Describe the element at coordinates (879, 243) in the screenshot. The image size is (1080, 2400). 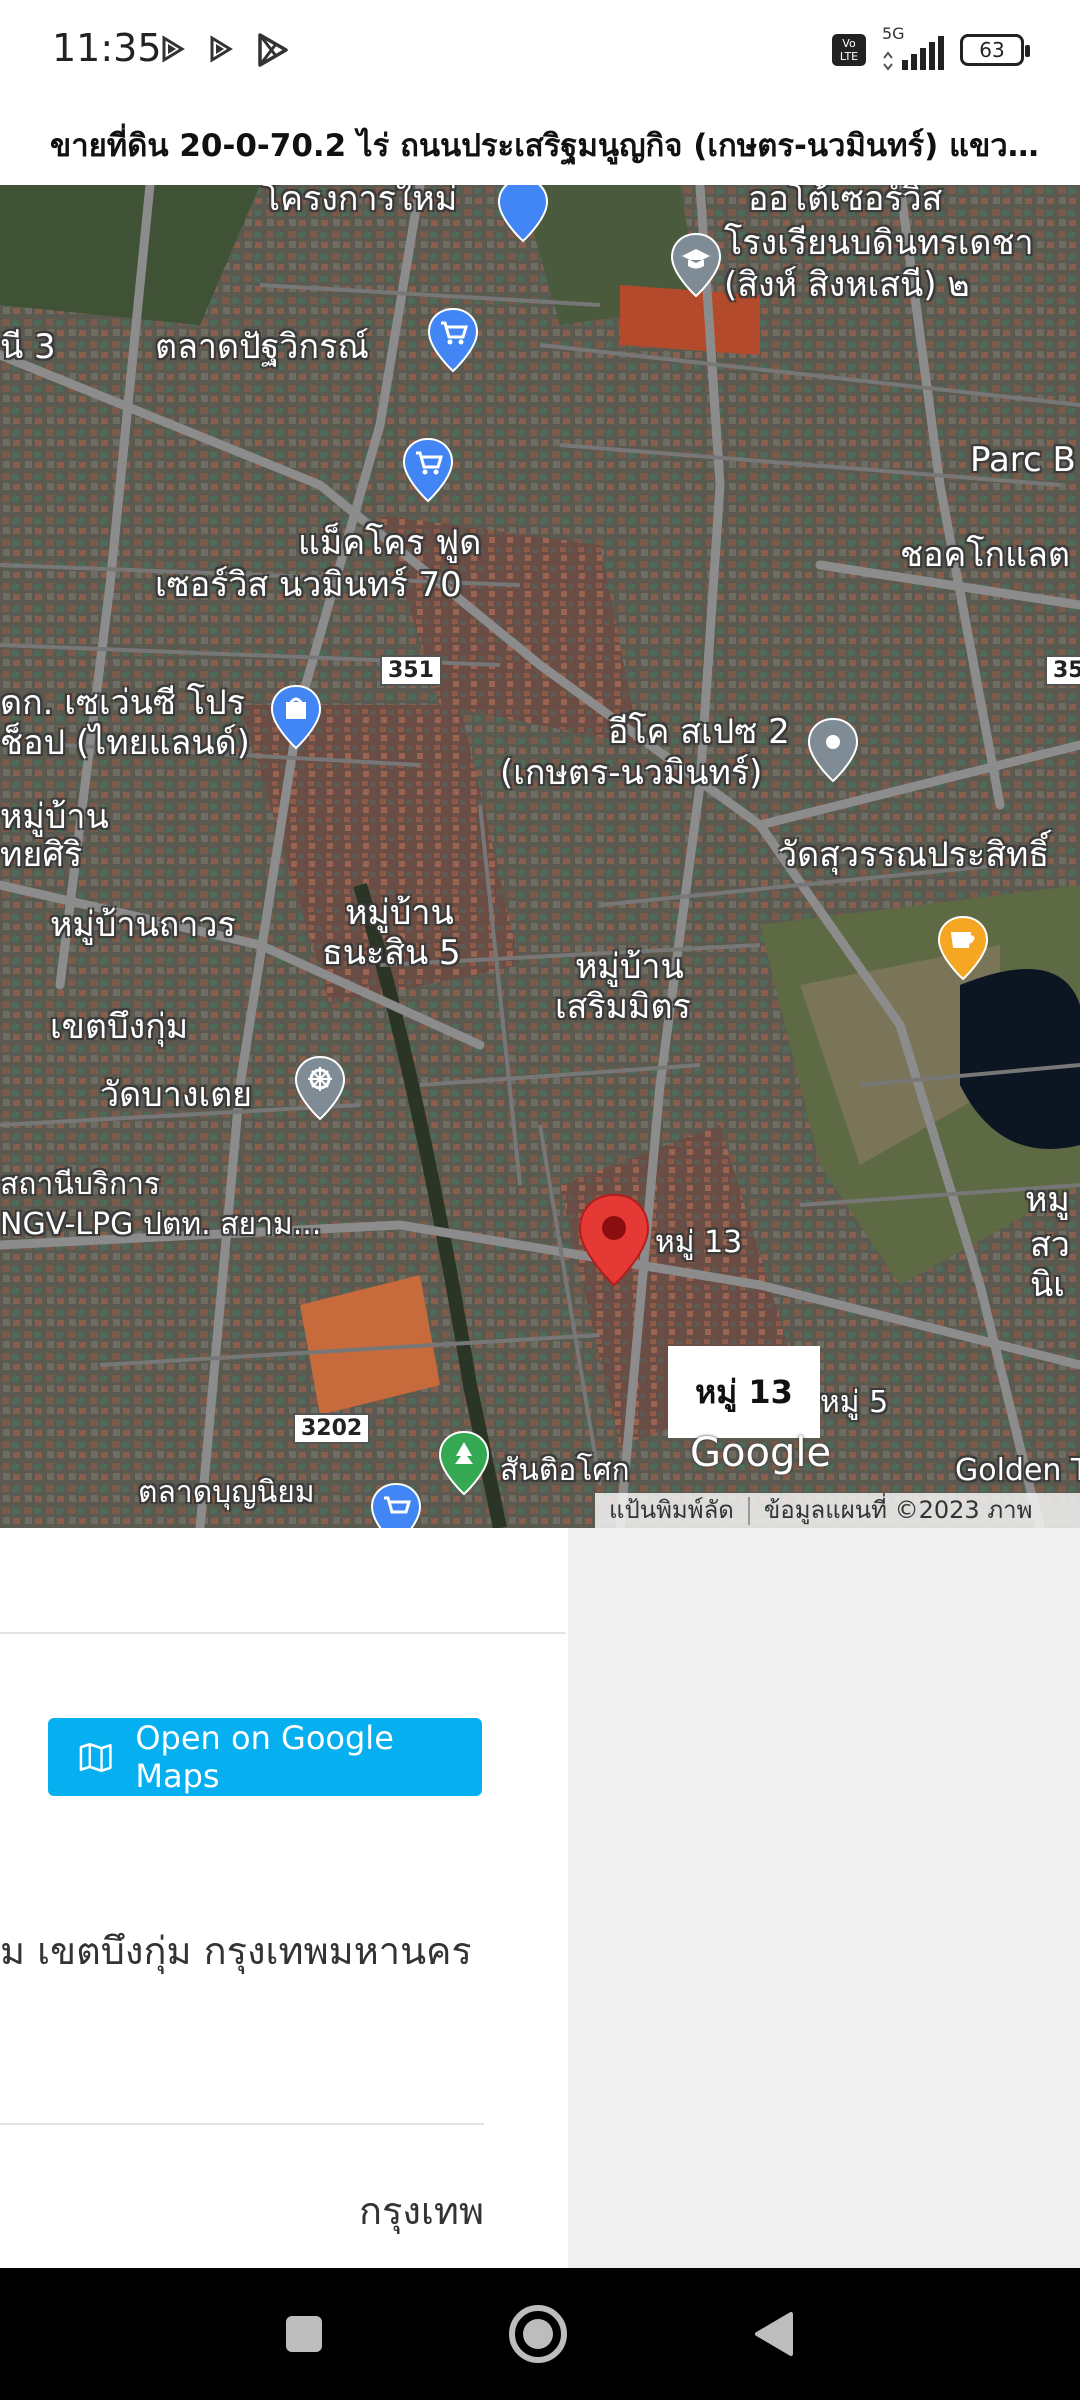
I see `map-label: โรงเรียนบดินทรเดชา` at that location.